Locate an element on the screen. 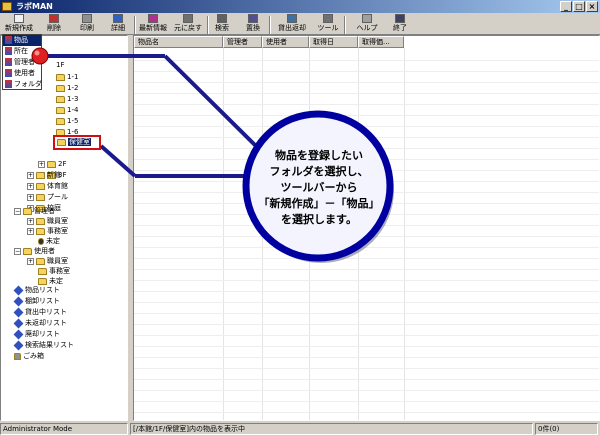 Image resolution: width=600 pixels, height=436 pixels. window-title: ラボMAN is located at coordinates (34, 6).